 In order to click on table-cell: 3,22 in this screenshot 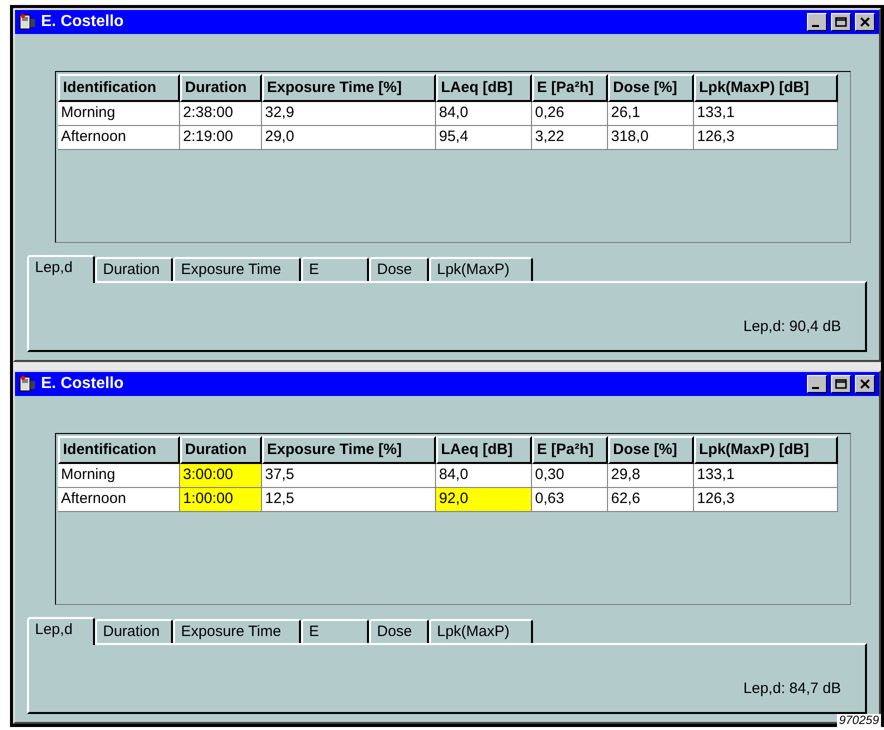, I will do `click(570, 138)`.